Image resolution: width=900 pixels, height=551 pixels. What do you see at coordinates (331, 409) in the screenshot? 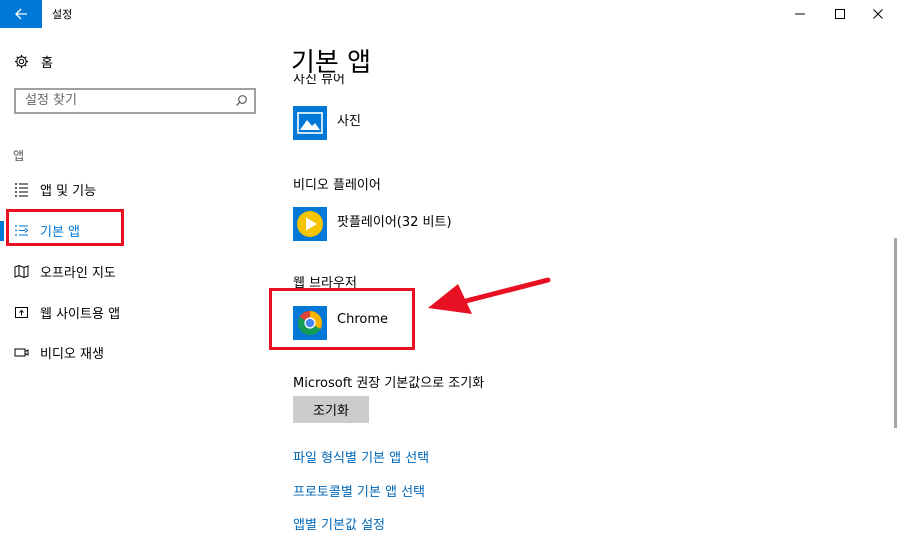
I see `reset-button: 조기화` at bounding box center [331, 409].